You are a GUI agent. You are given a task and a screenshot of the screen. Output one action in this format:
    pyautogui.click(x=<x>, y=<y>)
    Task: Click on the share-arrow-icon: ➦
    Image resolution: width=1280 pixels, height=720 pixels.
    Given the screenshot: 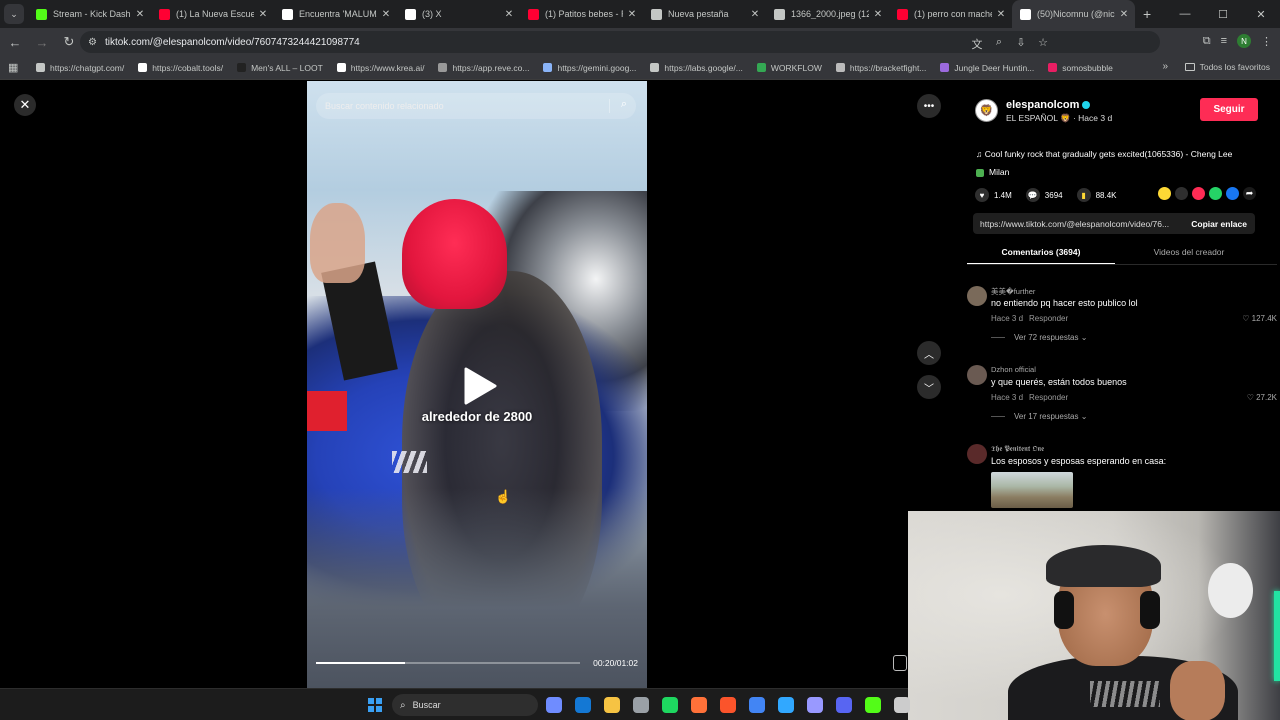 What is the action you would take?
    pyautogui.click(x=1249, y=193)
    